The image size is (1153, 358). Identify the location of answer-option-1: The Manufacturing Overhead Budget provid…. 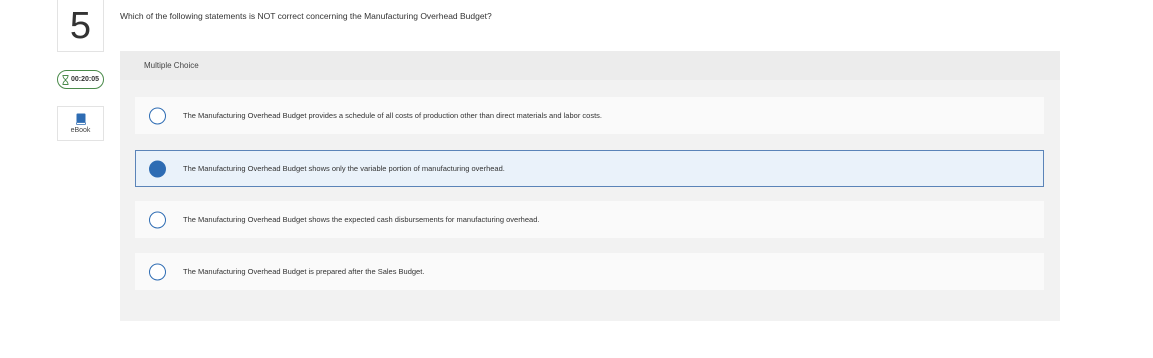
(589, 115).